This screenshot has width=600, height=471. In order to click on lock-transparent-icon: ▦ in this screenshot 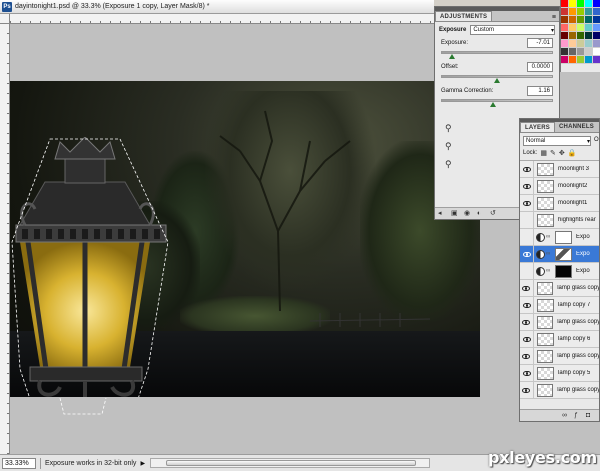, I will do `click(543, 153)`.